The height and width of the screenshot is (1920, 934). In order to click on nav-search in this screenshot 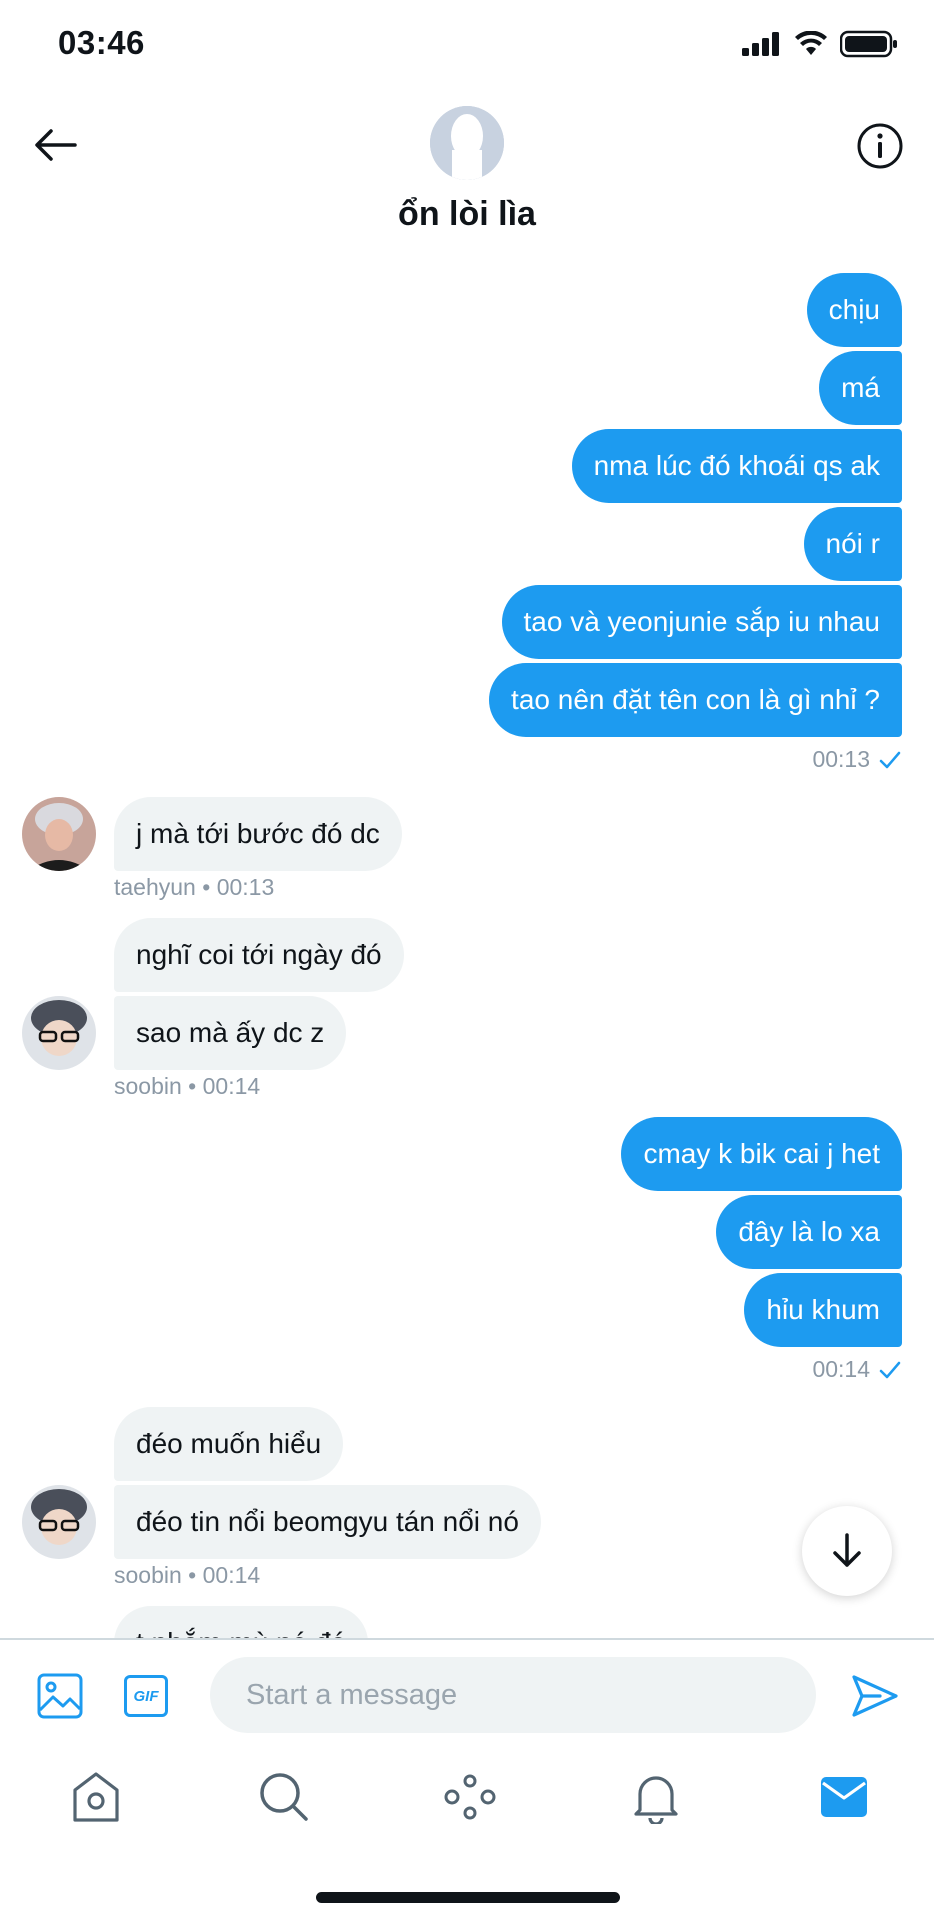, I will do `click(284, 1797)`.